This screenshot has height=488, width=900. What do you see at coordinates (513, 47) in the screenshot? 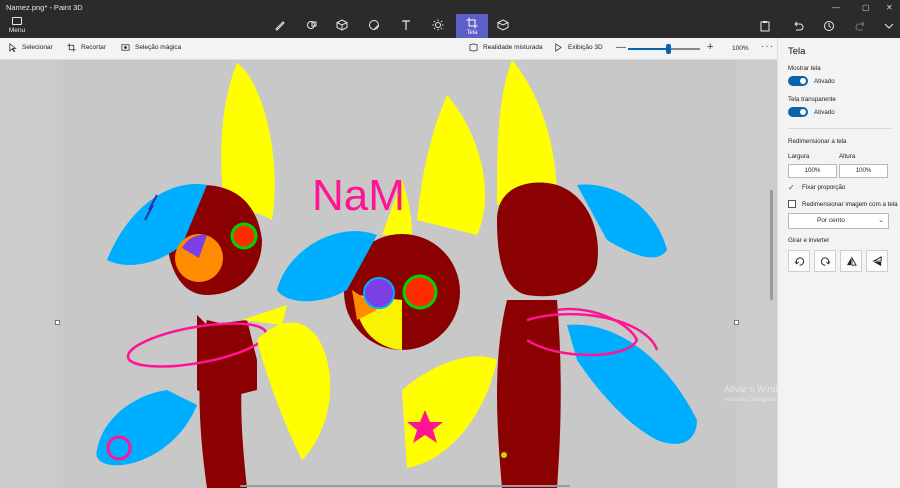
I see `mixed-reality-label: Realidade misturada` at bounding box center [513, 47].